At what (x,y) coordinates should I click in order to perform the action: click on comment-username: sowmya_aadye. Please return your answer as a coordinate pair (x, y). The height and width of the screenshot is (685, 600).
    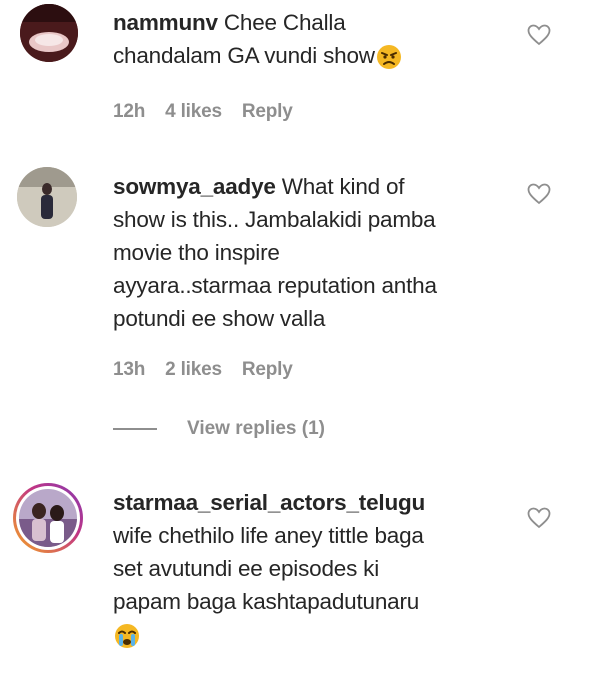
    Looking at the image, I should click on (194, 186).